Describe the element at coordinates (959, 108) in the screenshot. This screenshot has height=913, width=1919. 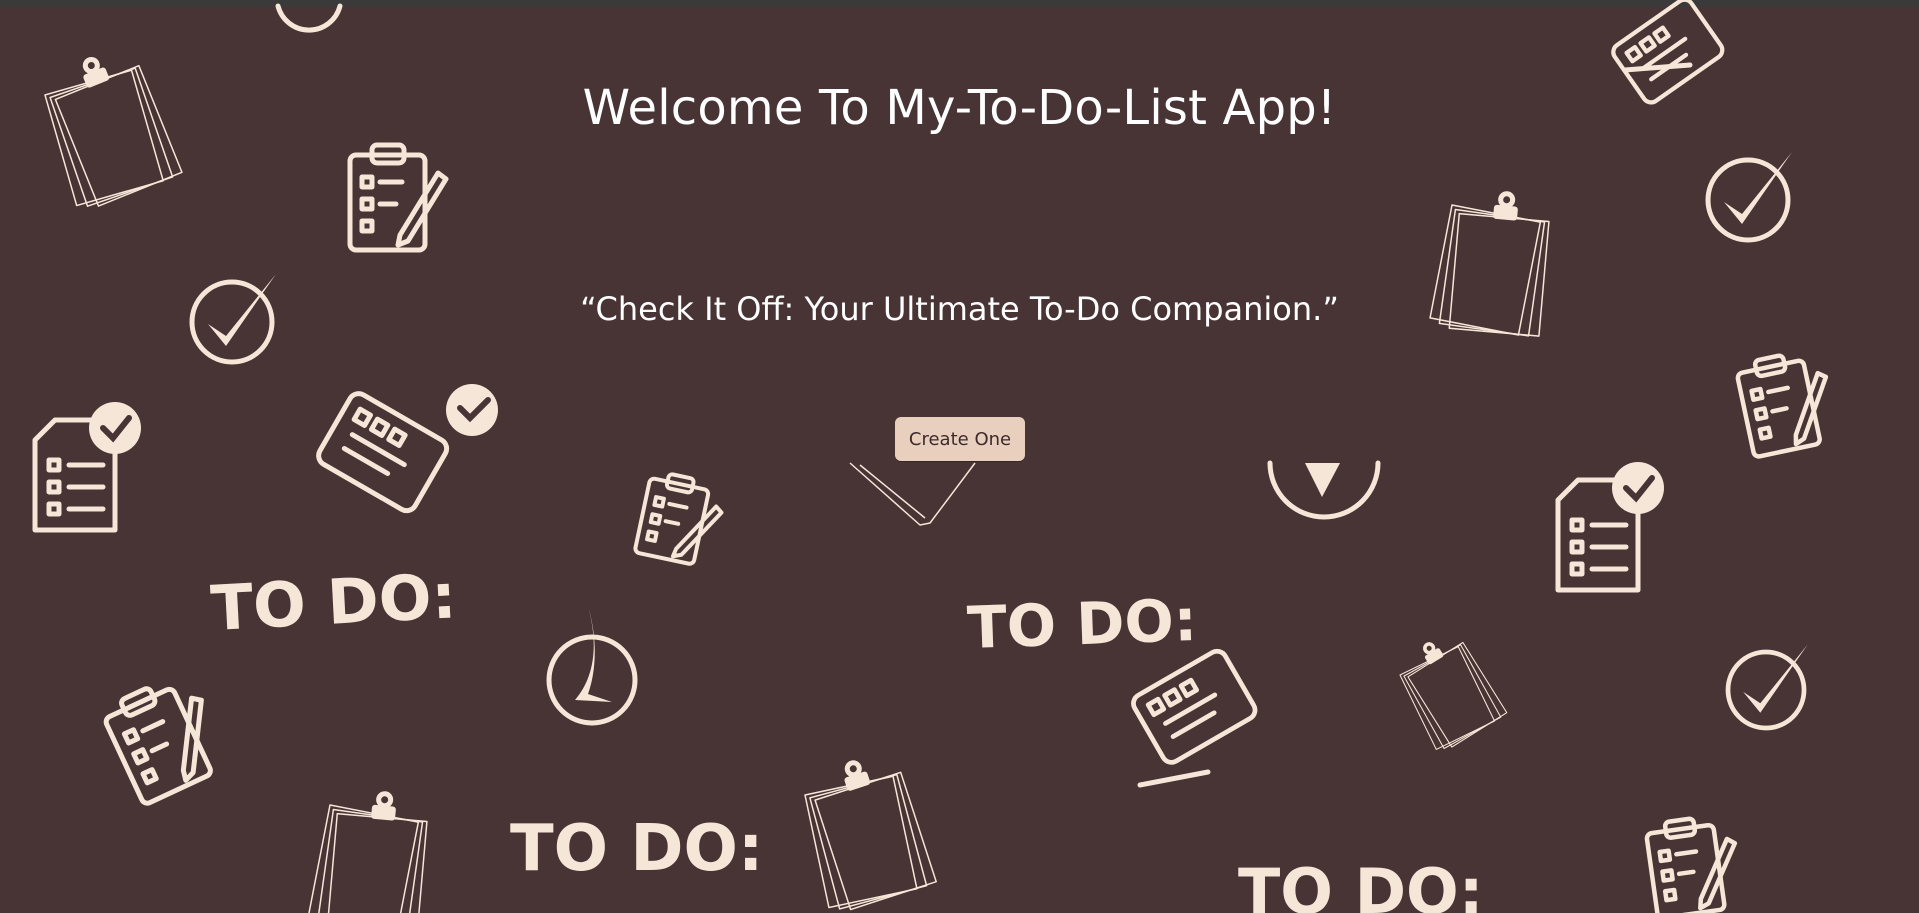
I see `page-title: Welcome To My-To-Do-List App!` at that location.